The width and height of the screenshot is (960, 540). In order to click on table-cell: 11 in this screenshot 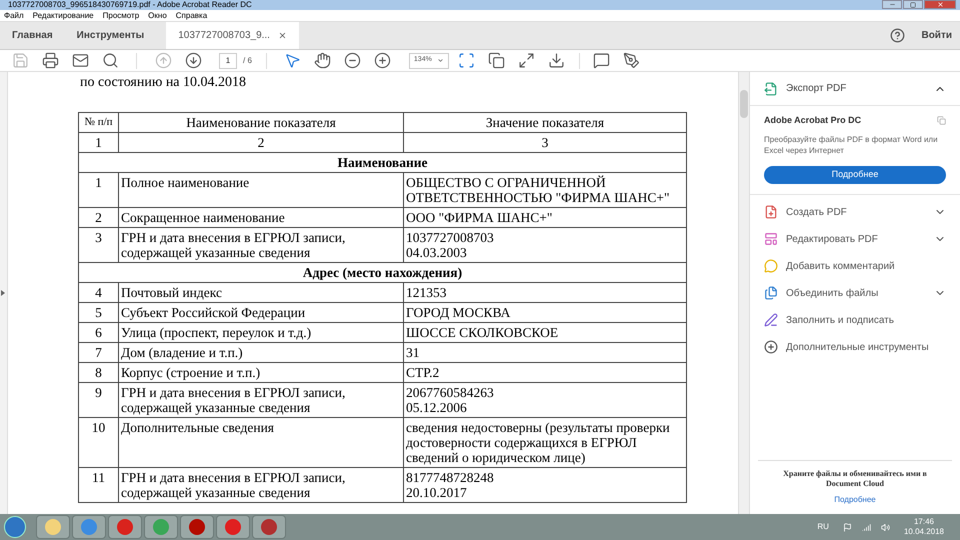, I will do `click(98, 485)`.